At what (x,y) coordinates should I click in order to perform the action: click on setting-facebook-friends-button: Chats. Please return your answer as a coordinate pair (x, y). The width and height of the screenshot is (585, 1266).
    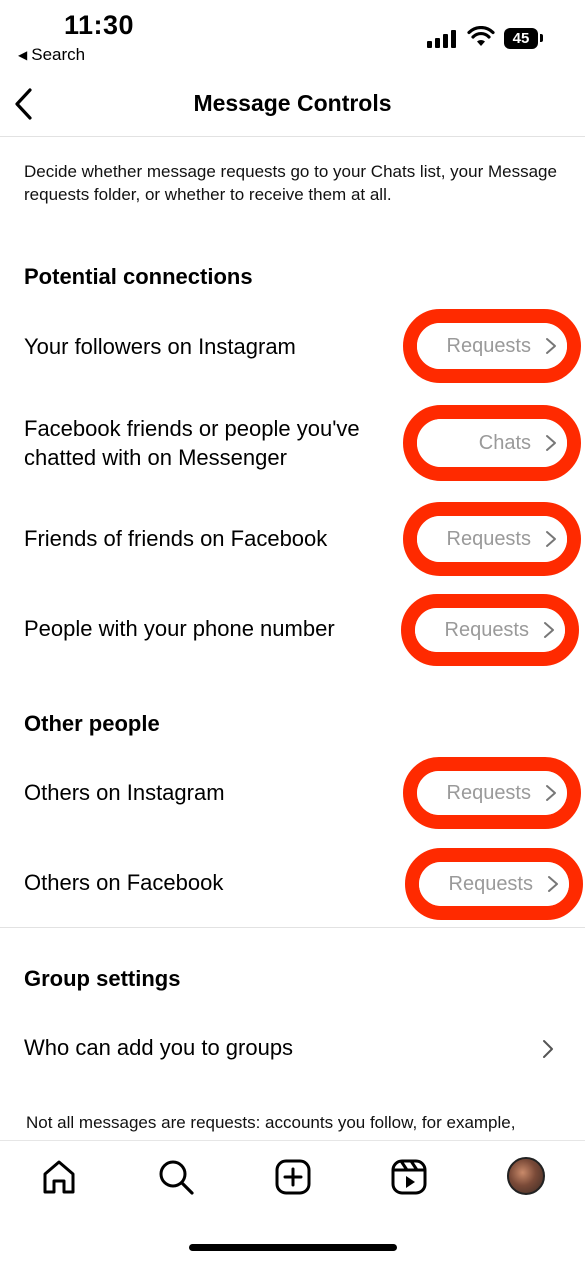
    Looking at the image, I should click on (492, 443).